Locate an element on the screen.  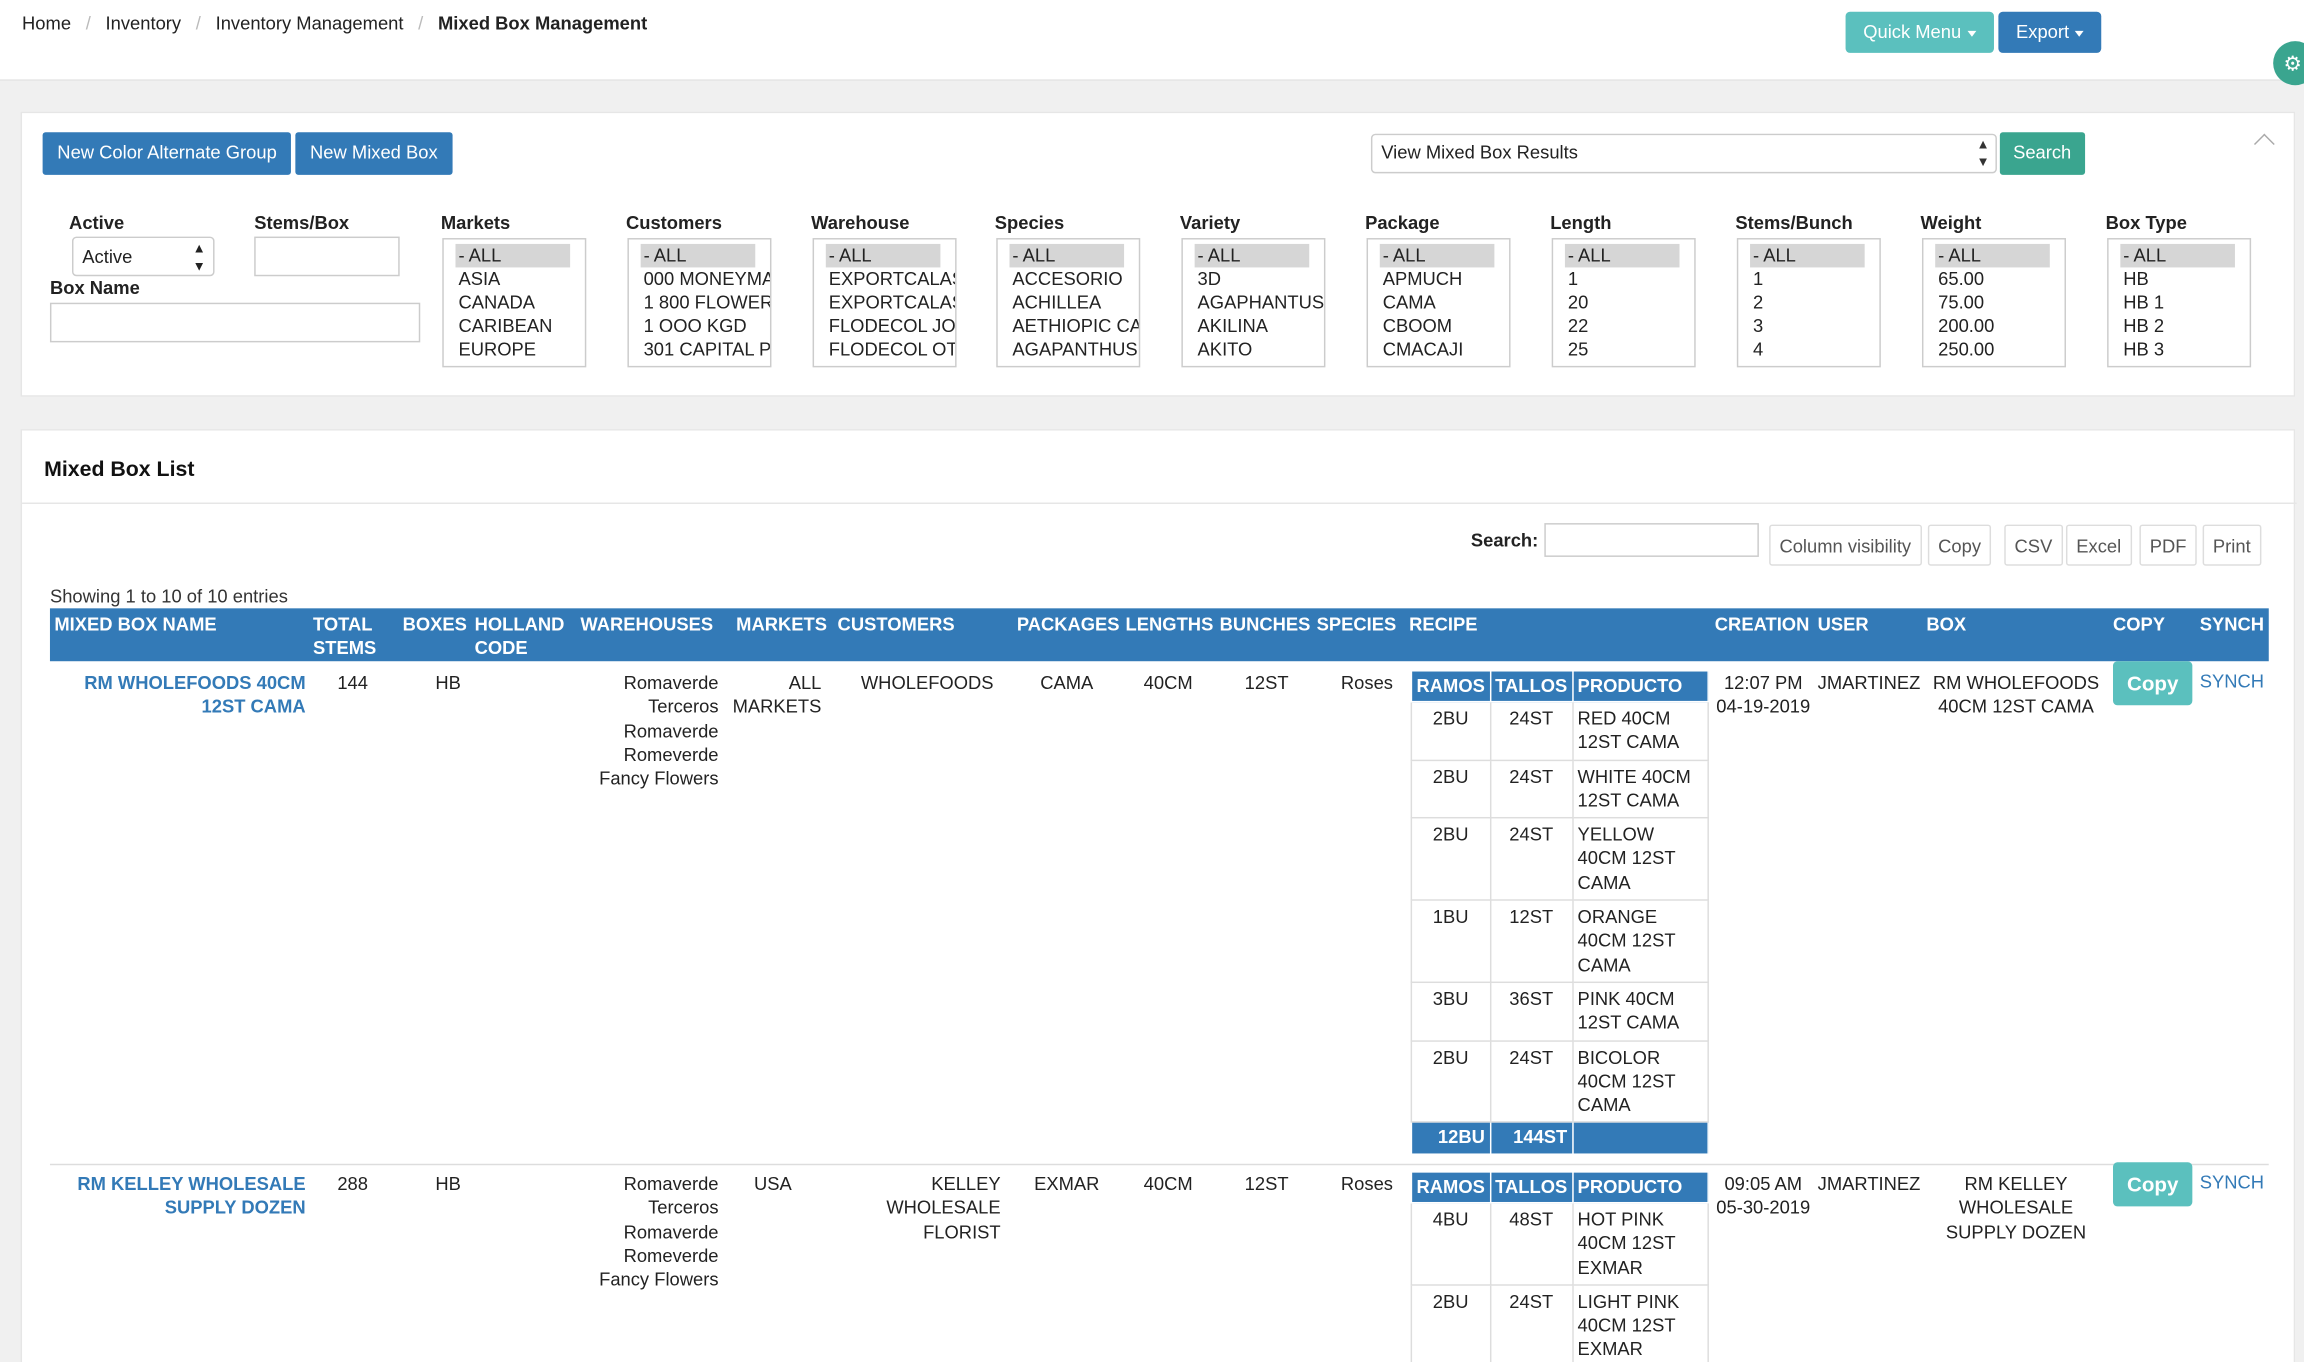
col-packages: PACKAGES is located at coordinates (1068, 625).